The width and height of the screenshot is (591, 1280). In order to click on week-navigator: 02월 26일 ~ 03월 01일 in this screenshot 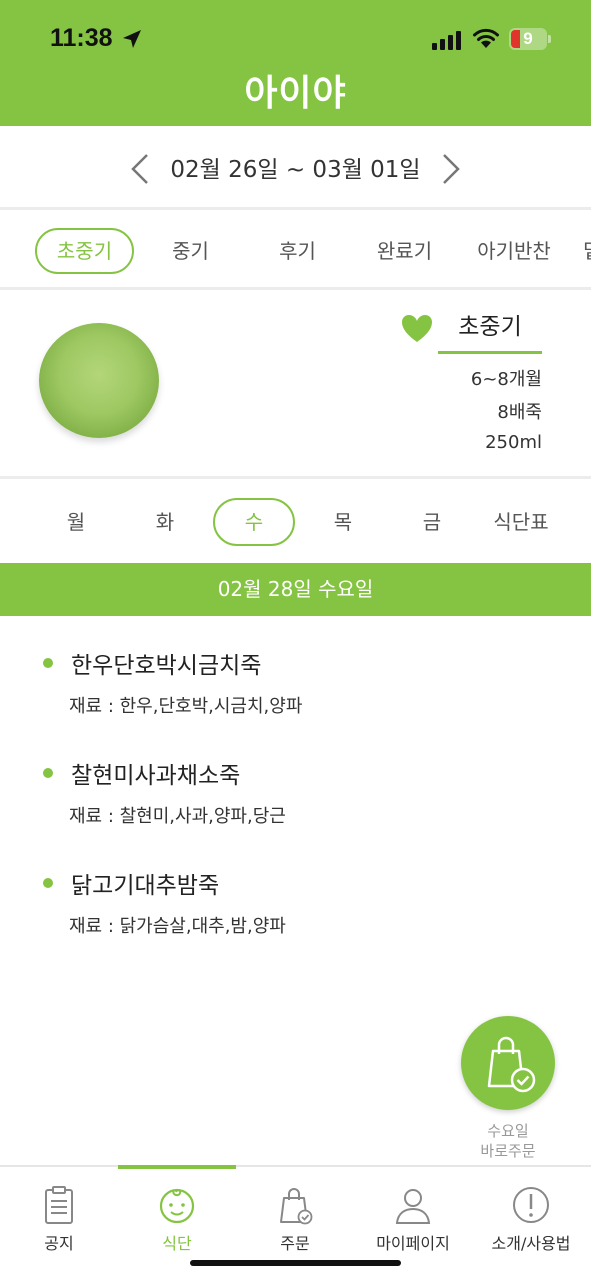, I will do `click(295, 168)`.